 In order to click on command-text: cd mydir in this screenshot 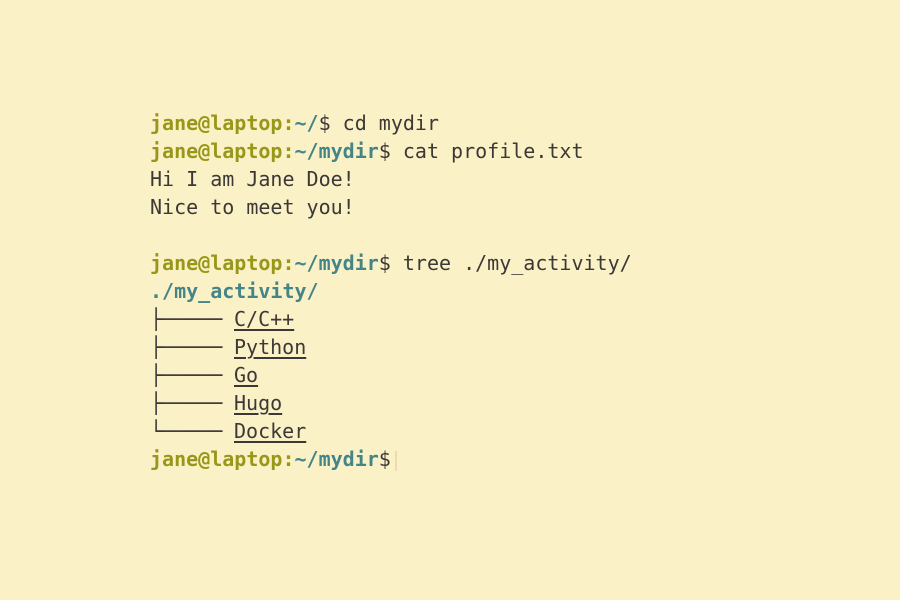, I will do `click(385, 123)`.